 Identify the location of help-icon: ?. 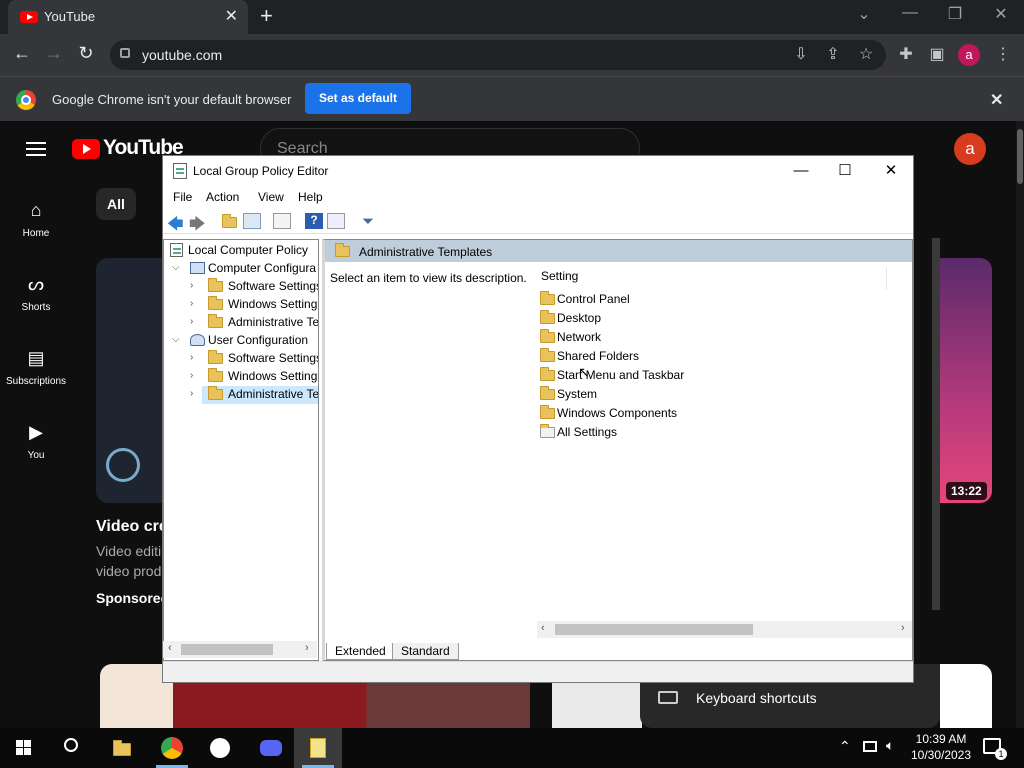
(314, 221).